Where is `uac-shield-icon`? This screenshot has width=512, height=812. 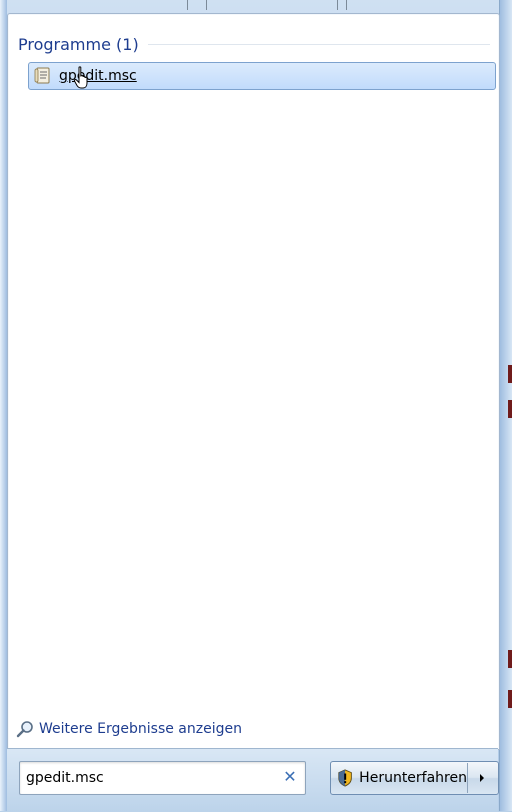
uac-shield-icon is located at coordinates (345, 778).